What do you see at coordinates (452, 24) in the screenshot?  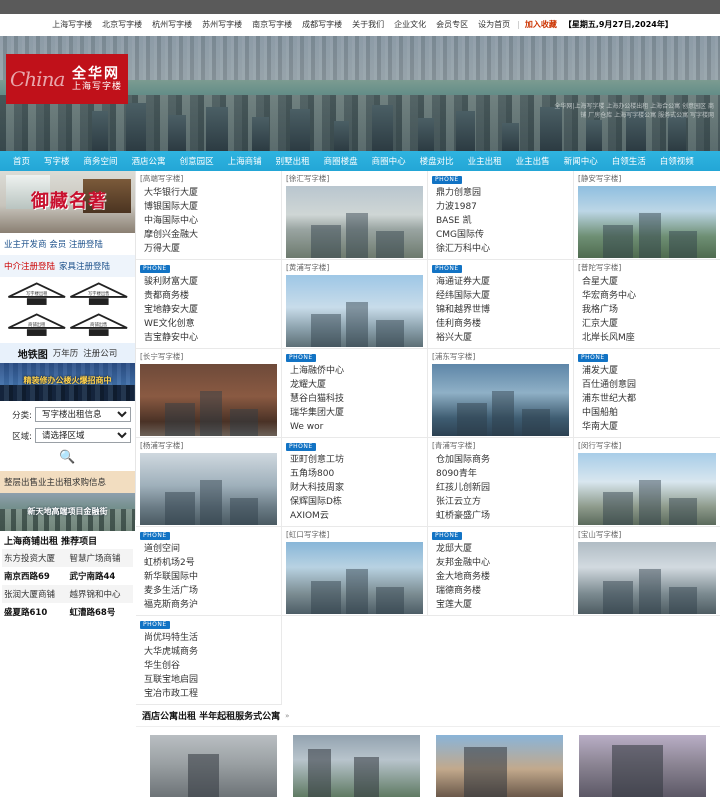 I see `toplink-member: 会员专区` at bounding box center [452, 24].